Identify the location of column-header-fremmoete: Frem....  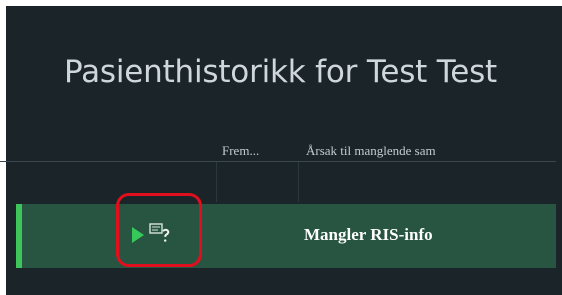
(240, 151).